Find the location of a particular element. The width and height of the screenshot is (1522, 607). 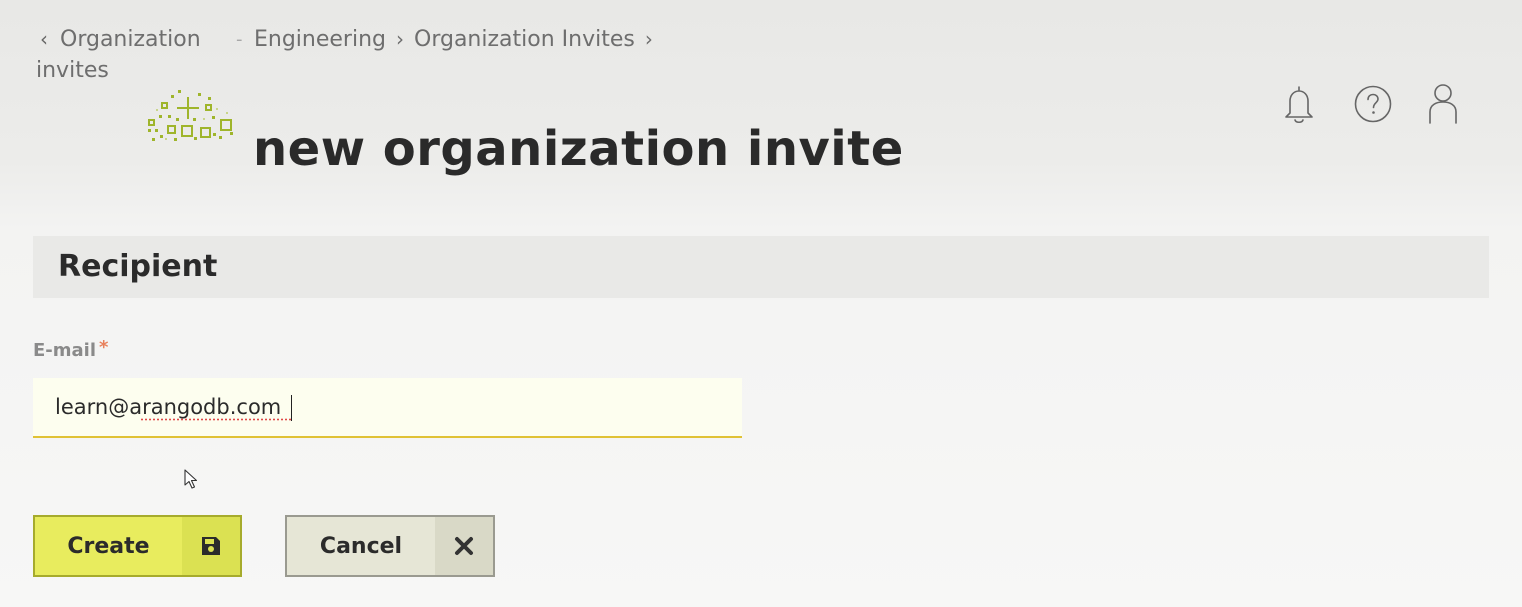

breadcrumb-back-link: ‹ Organization invites is located at coordinates (136, 55).